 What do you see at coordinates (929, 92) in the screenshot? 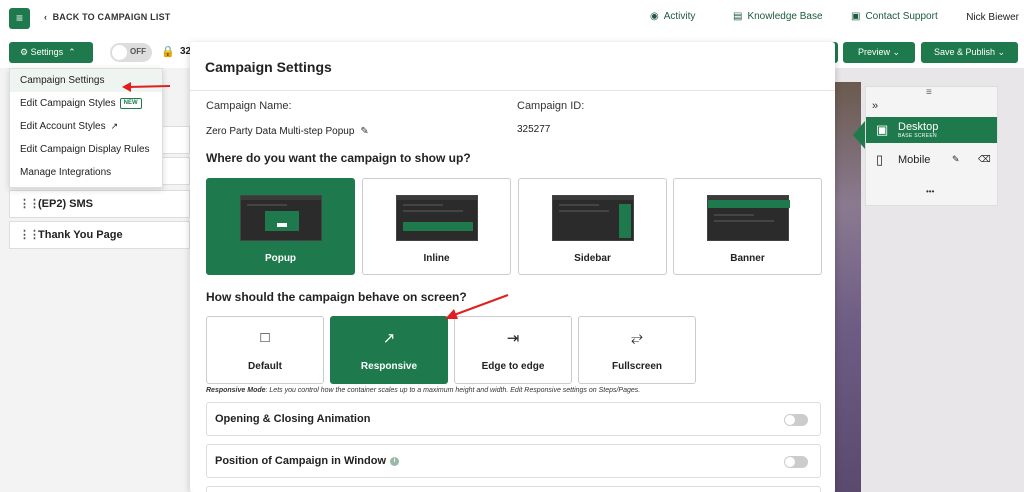
I see `drag-bar-icon: ≡` at bounding box center [929, 92].